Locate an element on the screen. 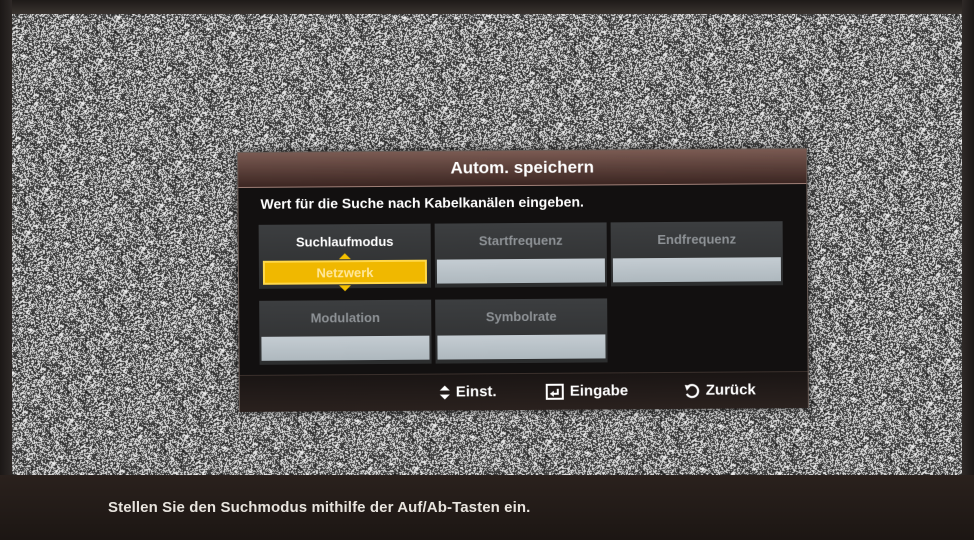  field-value-end-frequency is located at coordinates (697, 270).